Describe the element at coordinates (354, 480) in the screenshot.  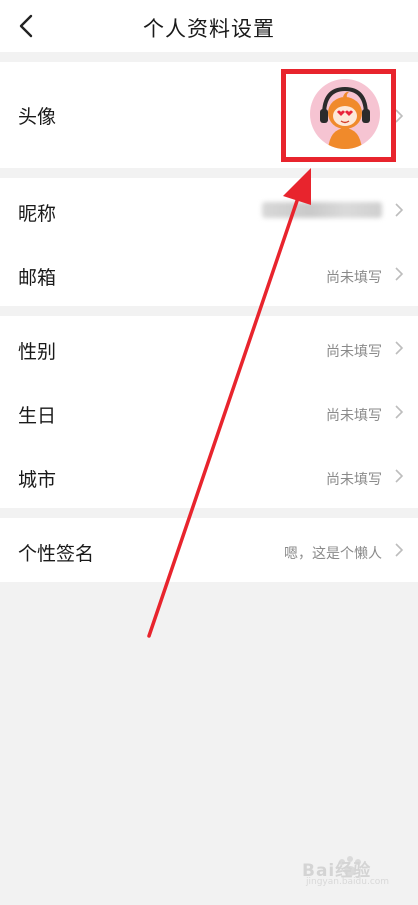
I see `city-value: 尚未填写` at that location.